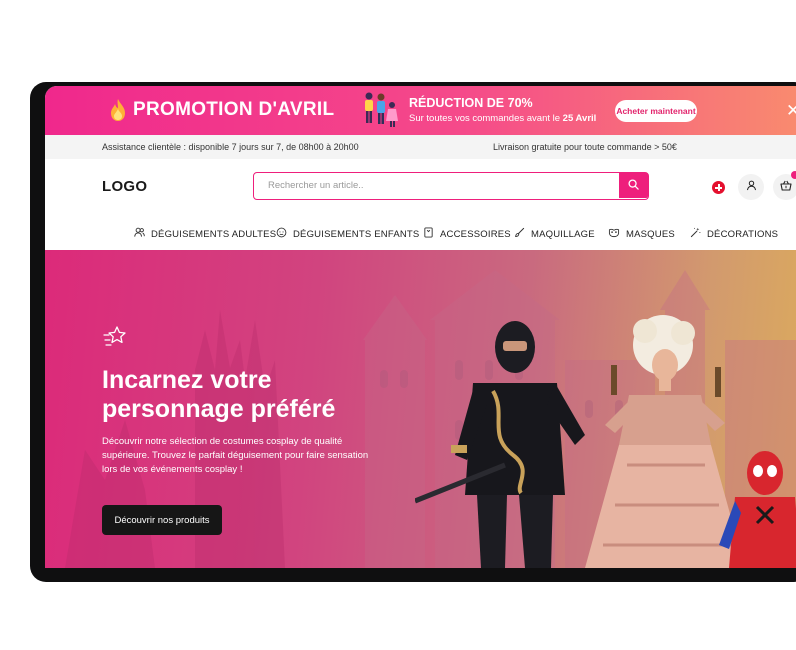  Describe the element at coordinates (139, 234) in the screenshot. I see `users-icon` at that location.